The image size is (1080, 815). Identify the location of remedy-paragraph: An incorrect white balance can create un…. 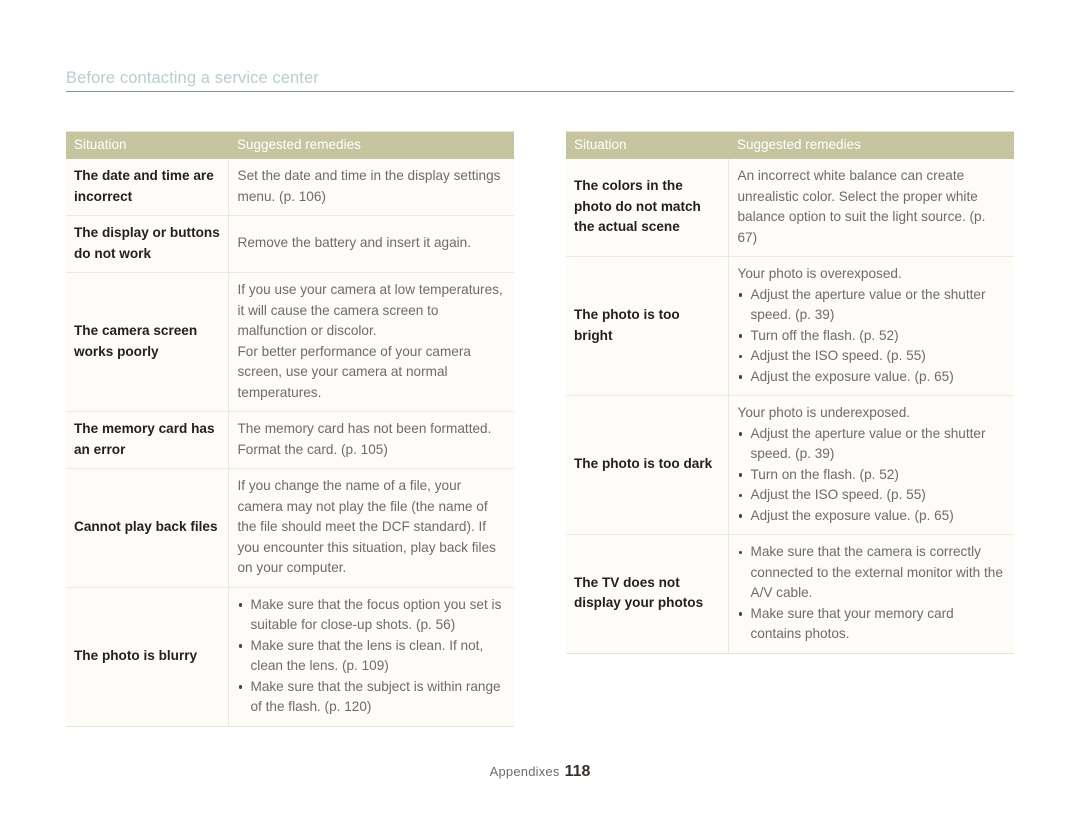
(861, 206).